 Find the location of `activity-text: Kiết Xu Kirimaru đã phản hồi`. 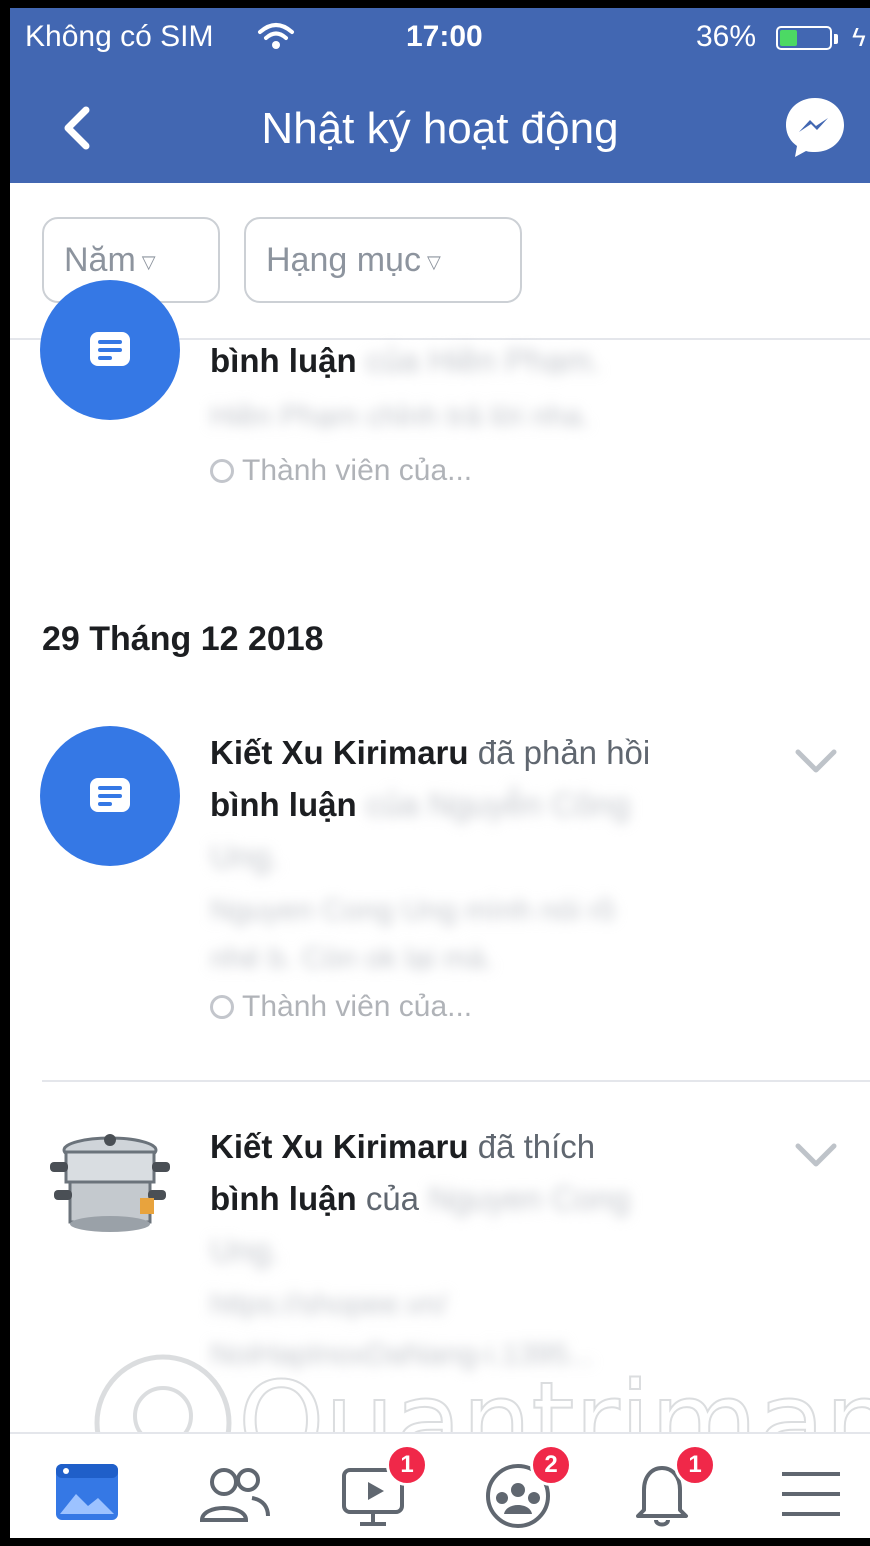

activity-text: Kiết Xu Kirimaru đã phản hồi is located at coordinates (430, 753).